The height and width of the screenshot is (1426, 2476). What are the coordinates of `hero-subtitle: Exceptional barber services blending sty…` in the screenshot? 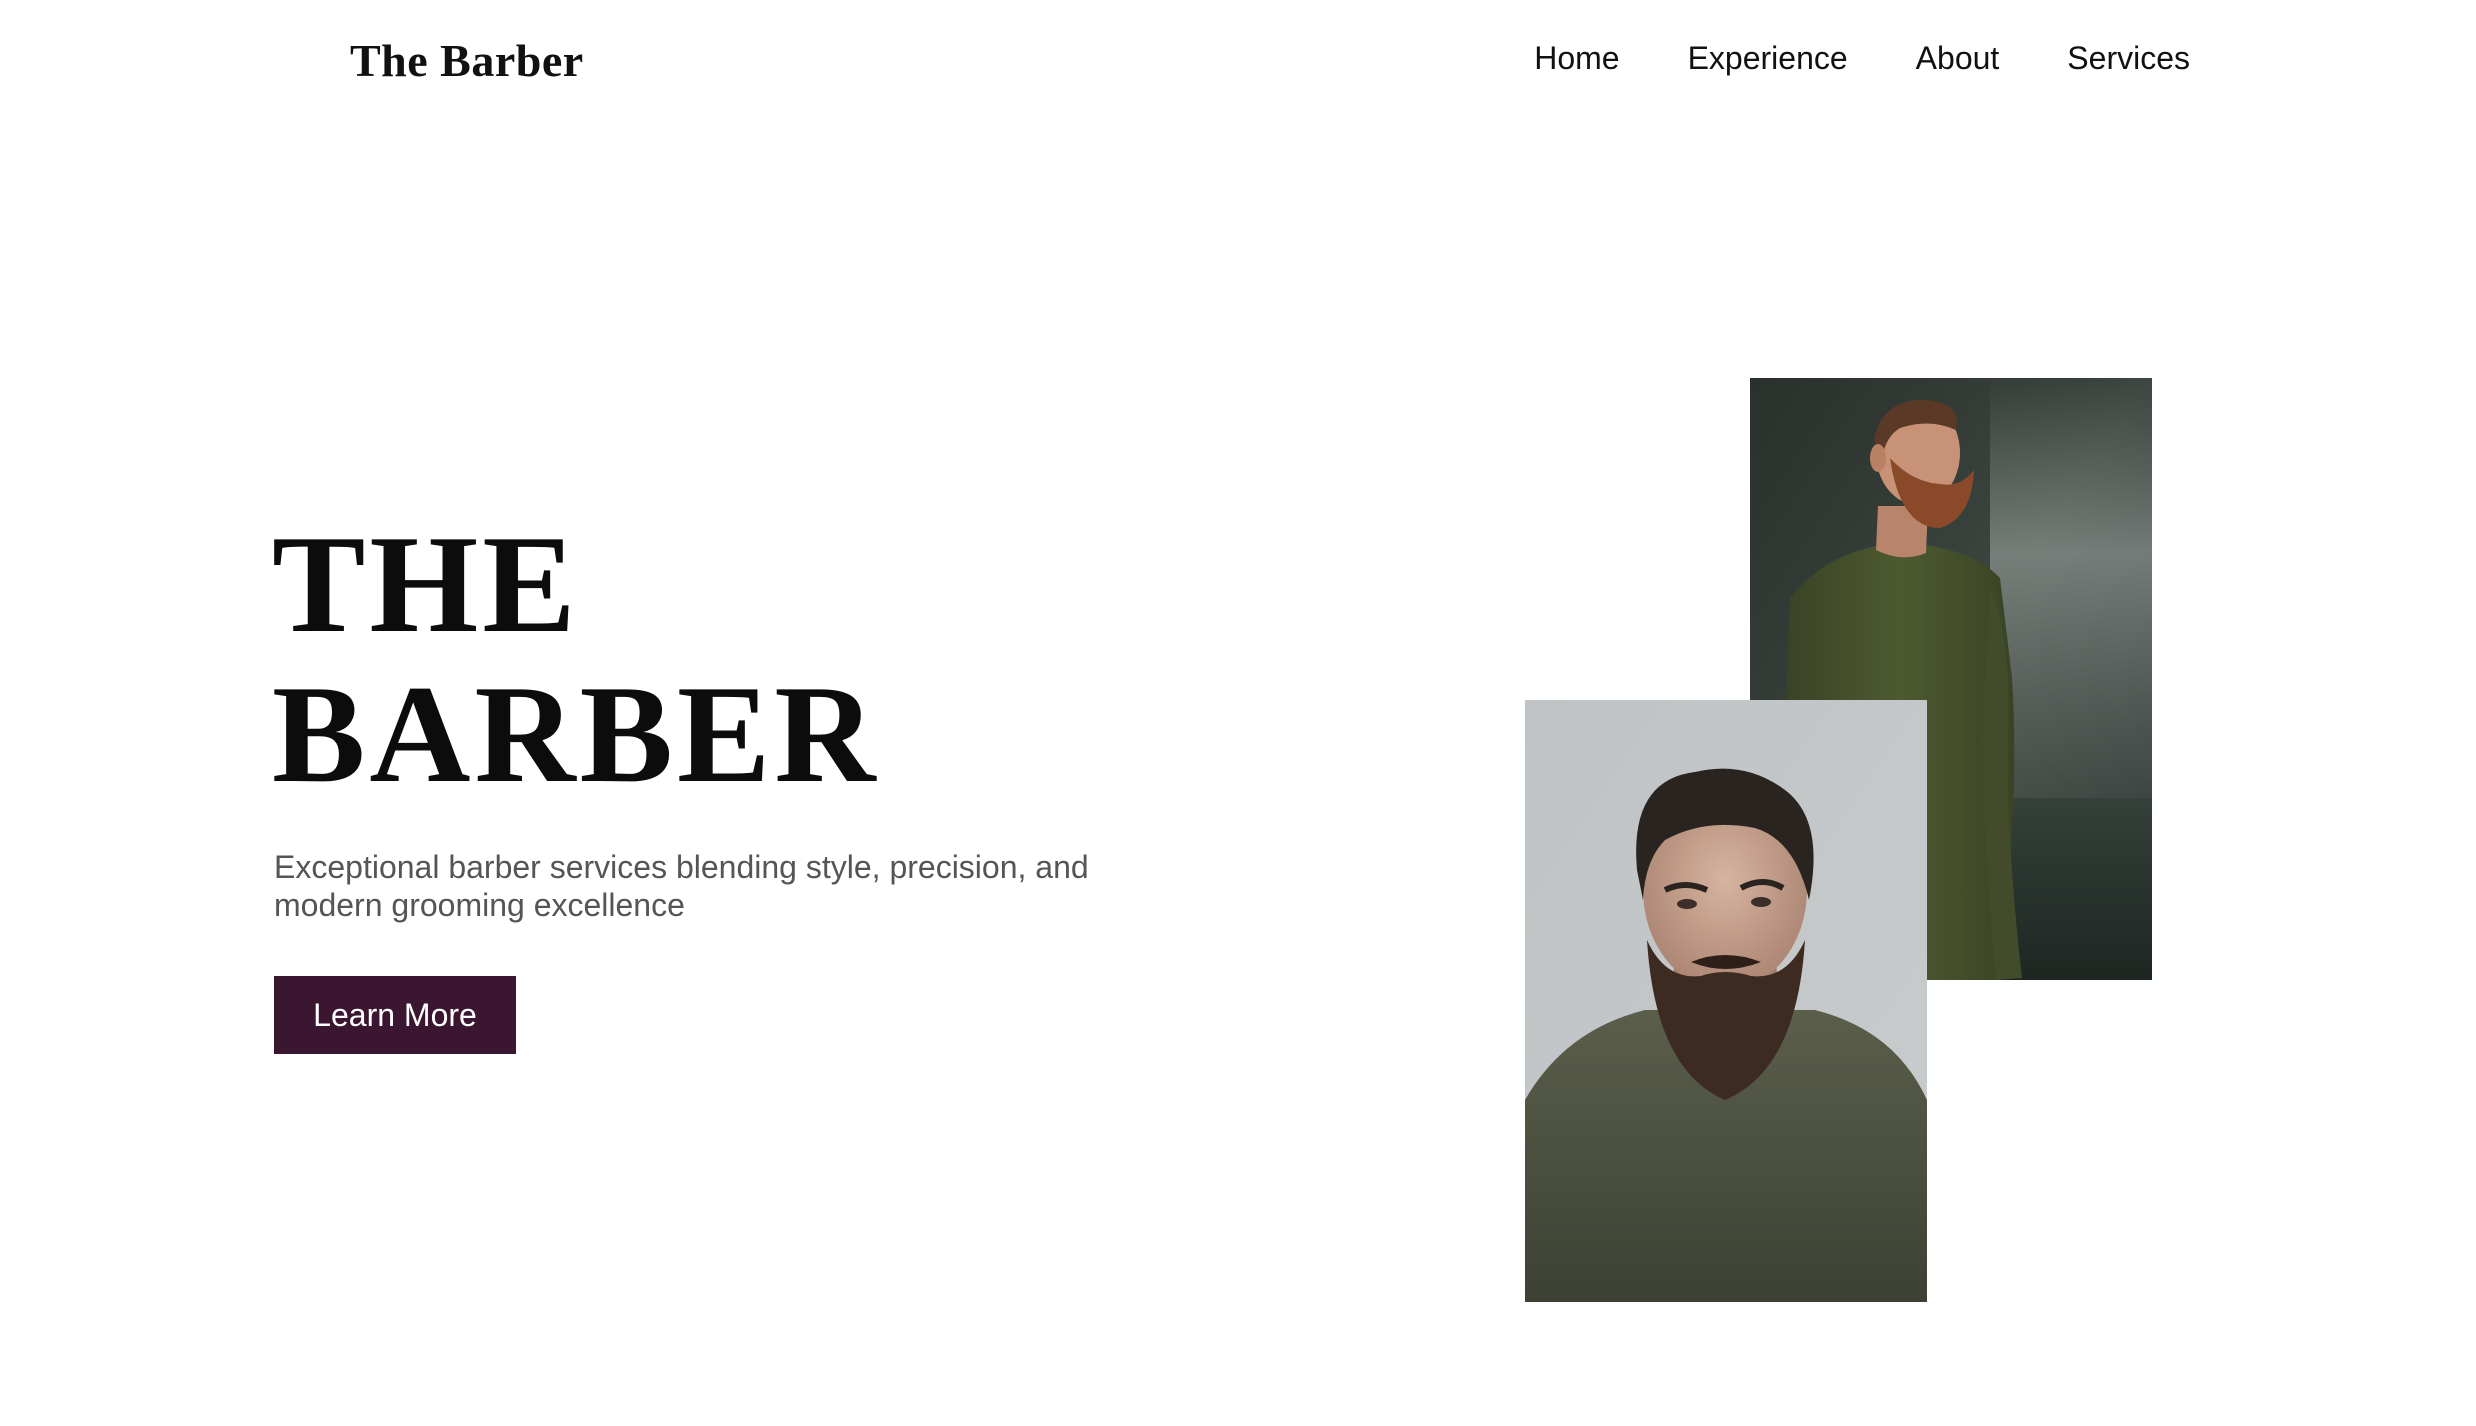 It's located at (681, 886).